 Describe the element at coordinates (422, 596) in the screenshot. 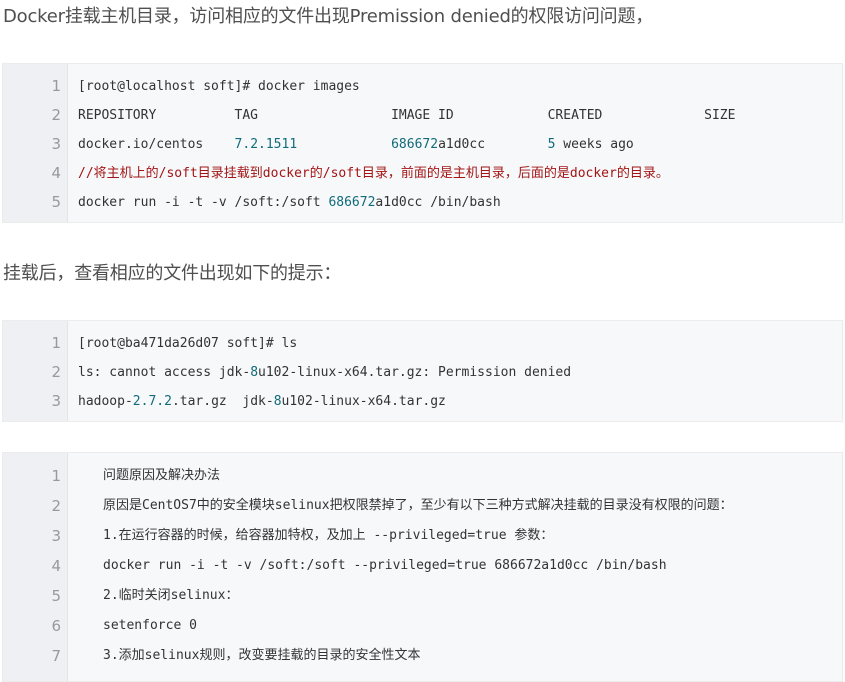

I see `code-line: 5 2.临时关闭selinux：` at that location.